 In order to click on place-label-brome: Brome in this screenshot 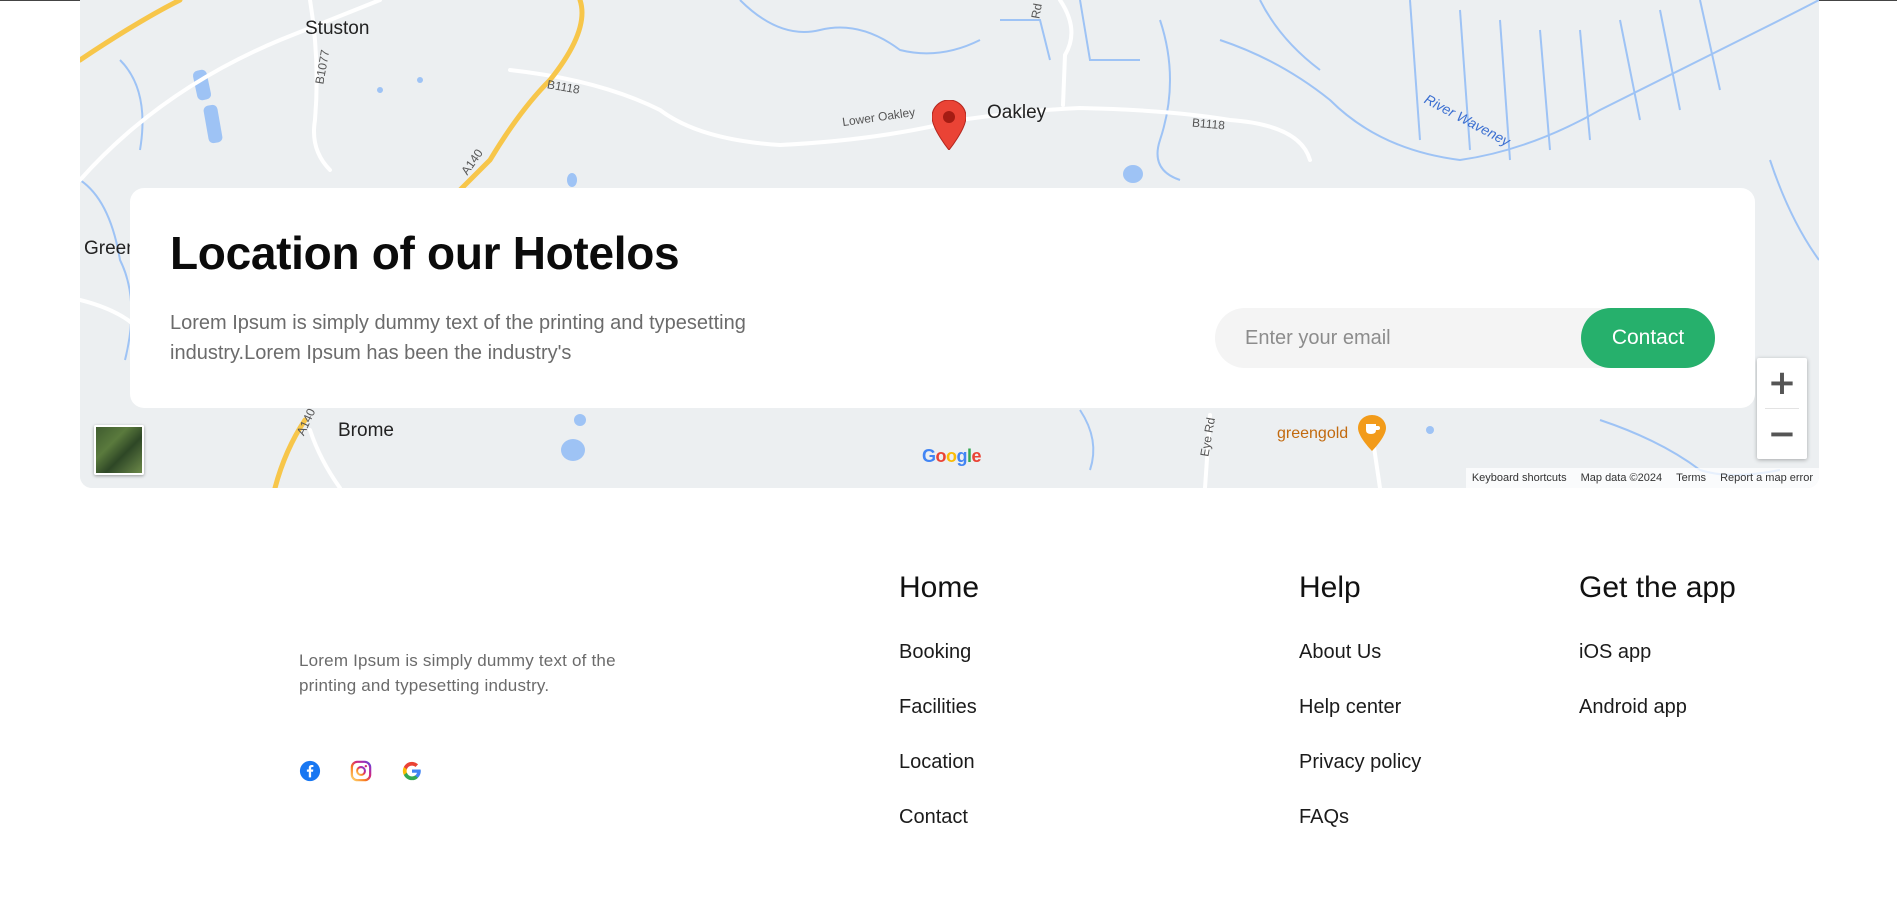, I will do `click(366, 430)`.